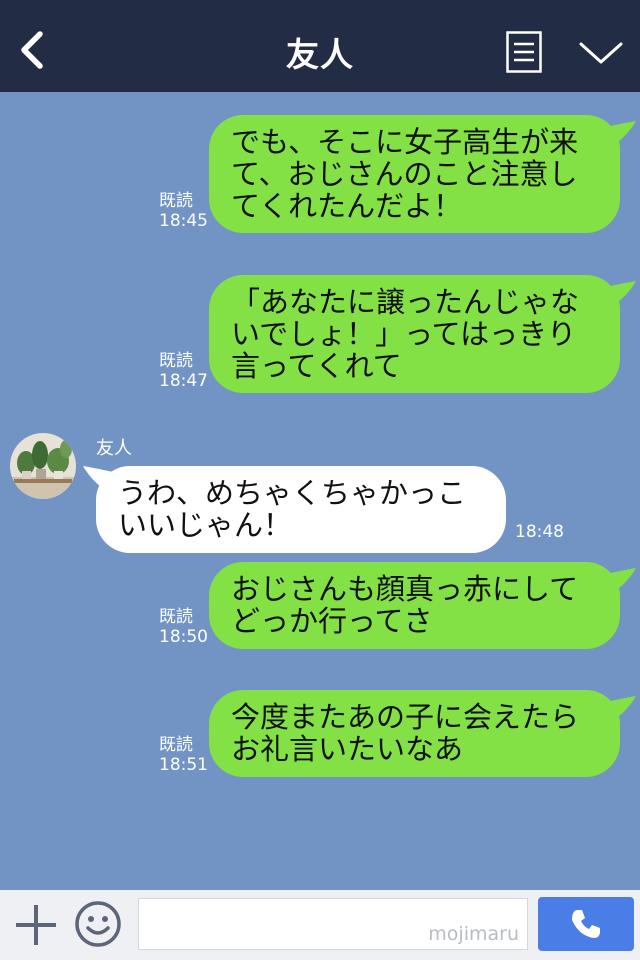 The width and height of the screenshot is (640, 960). What do you see at coordinates (183, 765) in the screenshot?
I see `message-time: 18:51` at bounding box center [183, 765].